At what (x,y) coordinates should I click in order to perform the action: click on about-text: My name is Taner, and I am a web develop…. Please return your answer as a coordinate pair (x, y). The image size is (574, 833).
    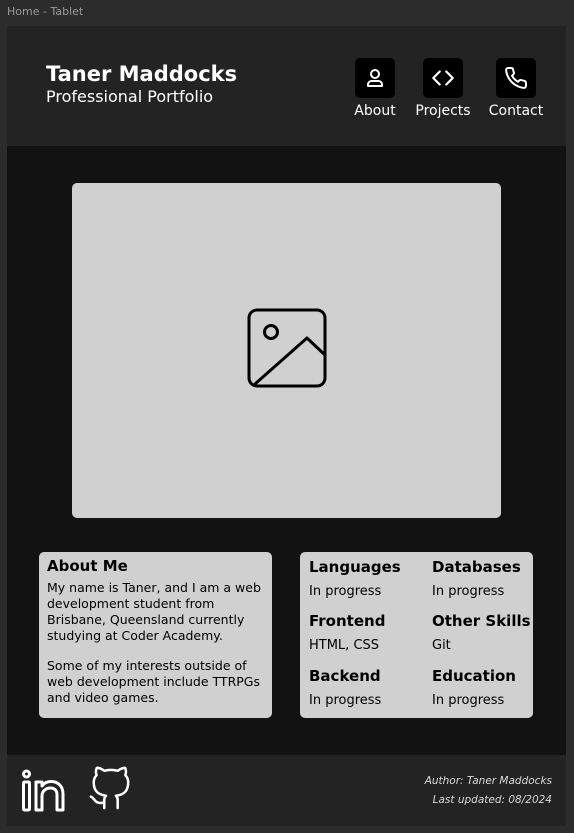
    Looking at the image, I should click on (158, 650).